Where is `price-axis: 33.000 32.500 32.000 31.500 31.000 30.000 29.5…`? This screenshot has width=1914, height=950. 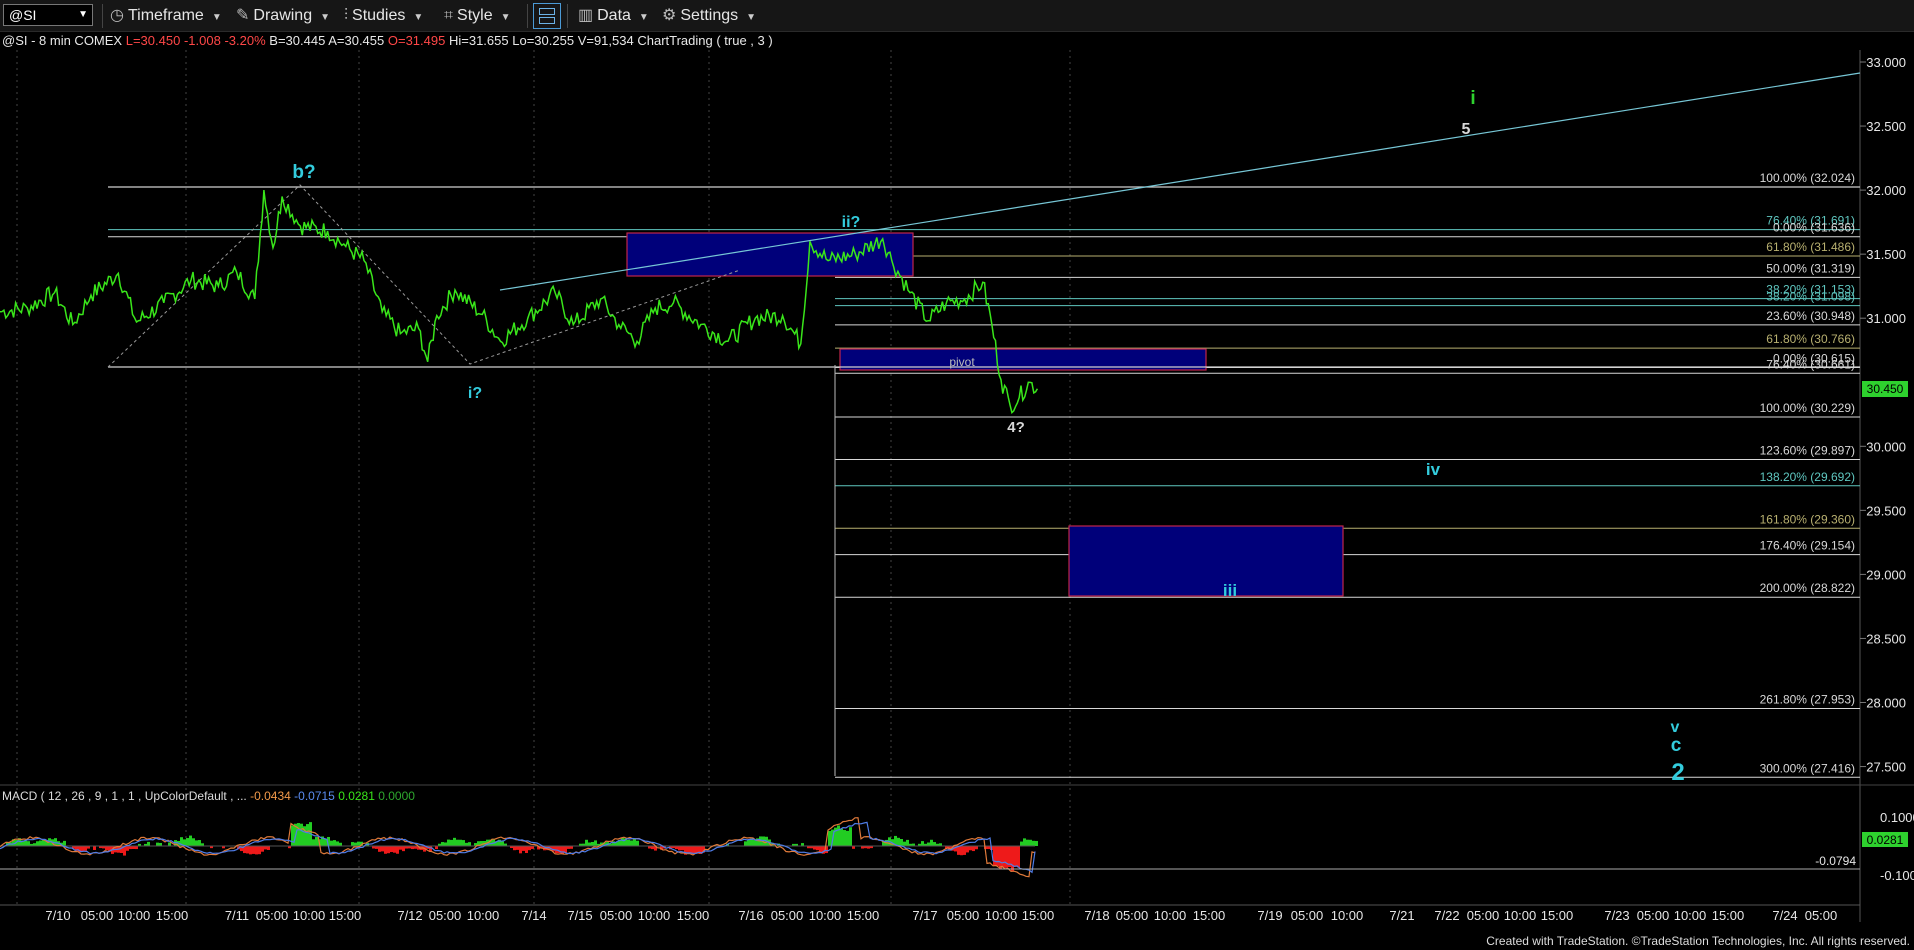 price-axis: 33.000 32.500 32.000 31.500 31.000 30.000 29.5… is located at coordinates (1883, 415).